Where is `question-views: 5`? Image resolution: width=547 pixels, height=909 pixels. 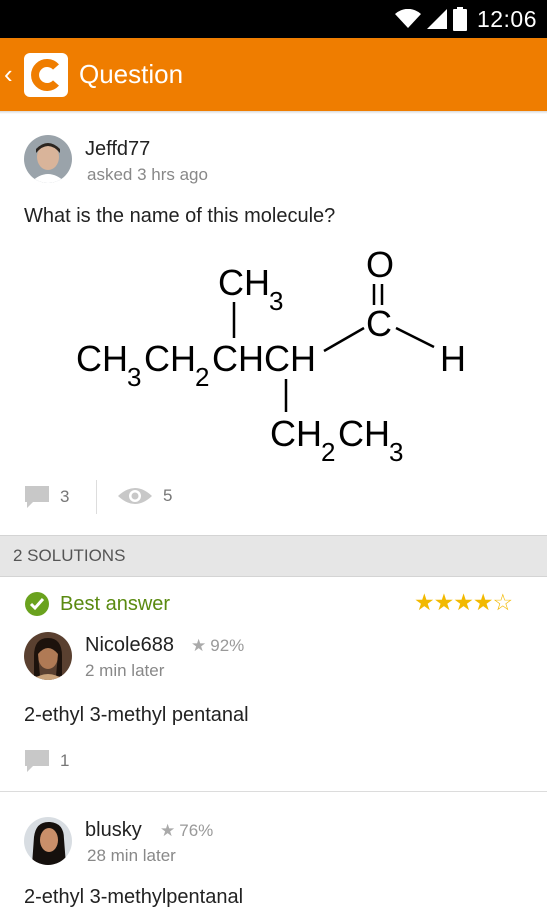 question-views: 5 is located at coordinates (144, 496).